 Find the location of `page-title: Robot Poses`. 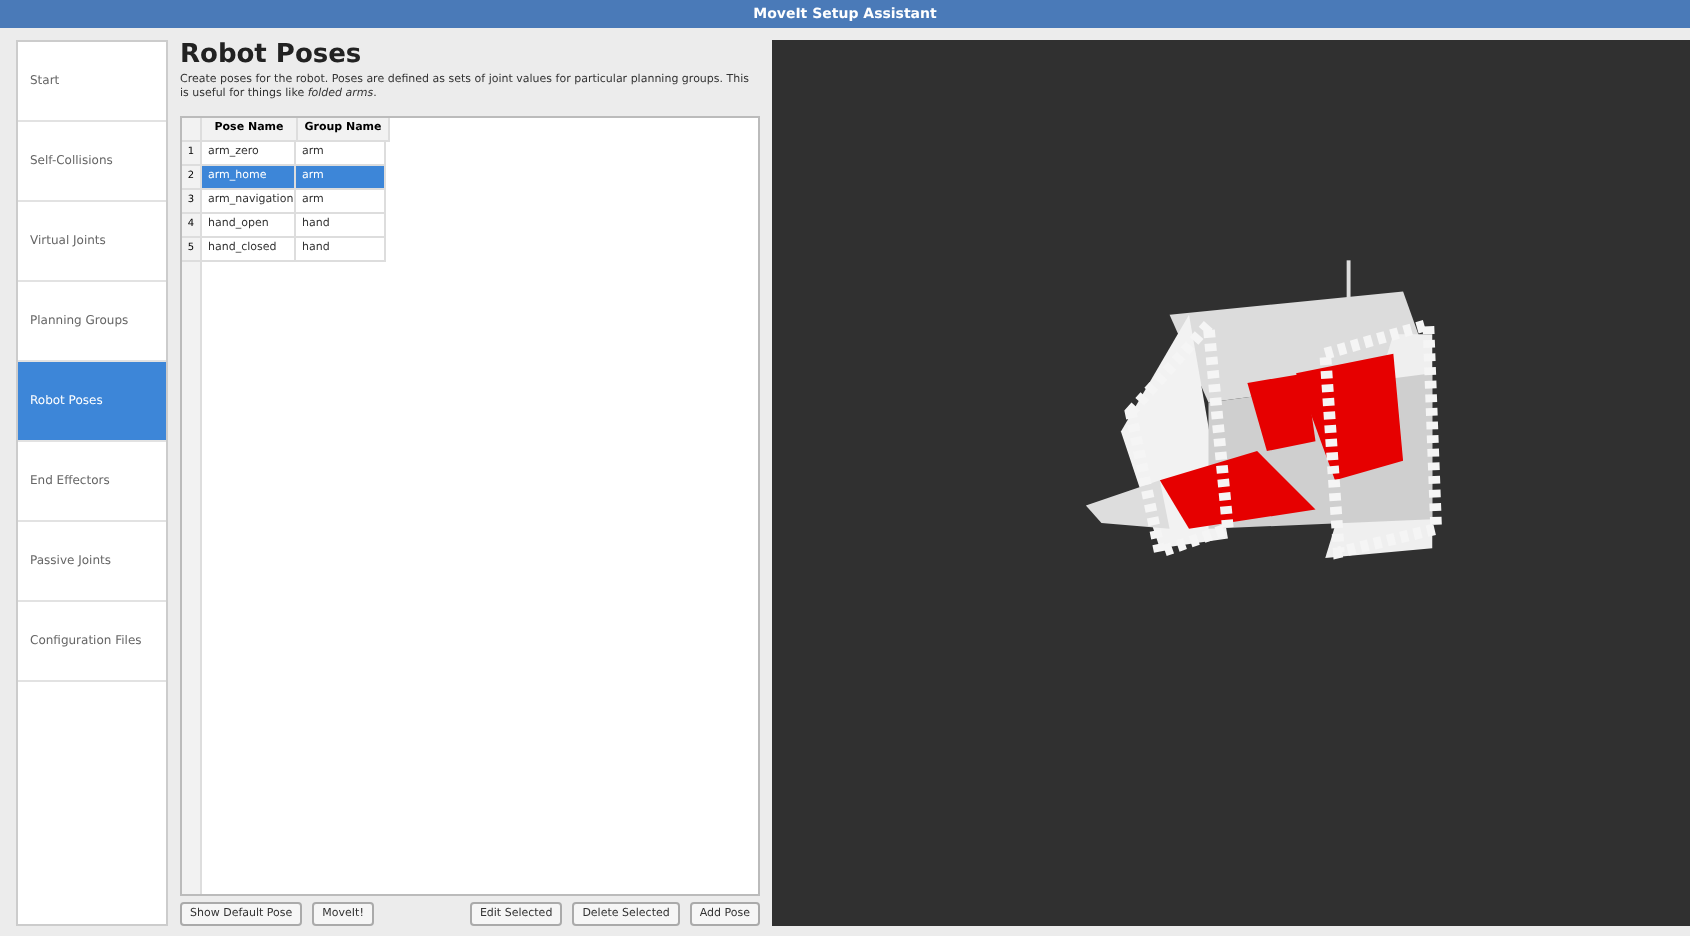

page-title: Robot Poses is located at coordinates (272, 55).